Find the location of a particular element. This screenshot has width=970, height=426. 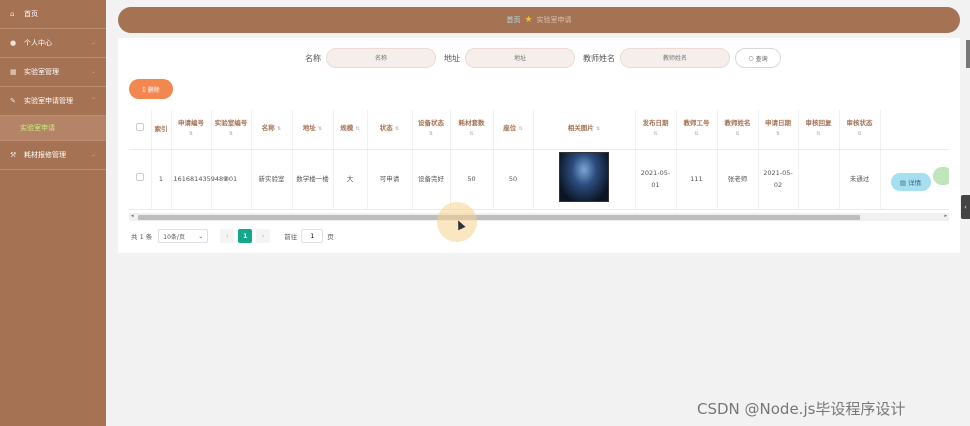

col-header: 座位 ⇅ is located at coordinates (513, 130).